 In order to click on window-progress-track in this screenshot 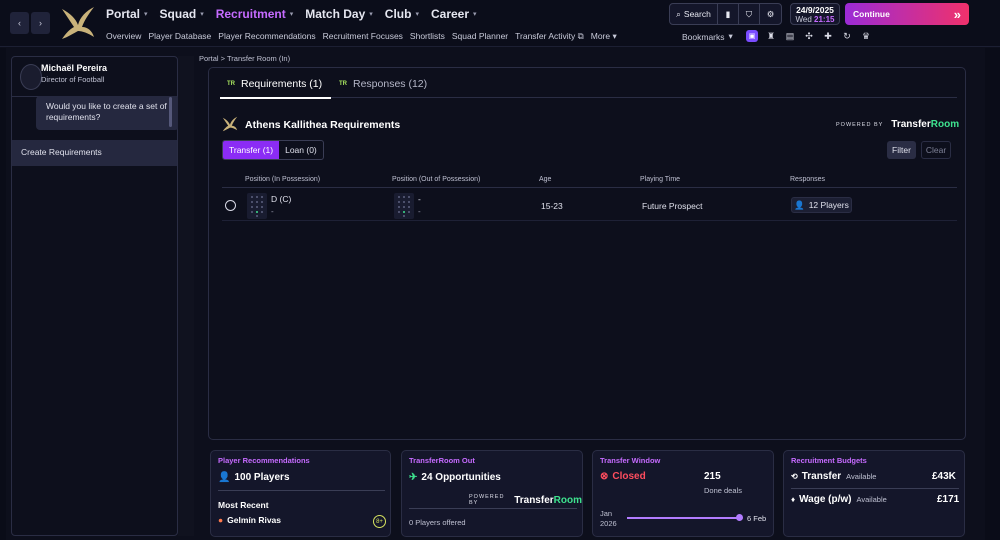, I will do `click(685, 517)`.